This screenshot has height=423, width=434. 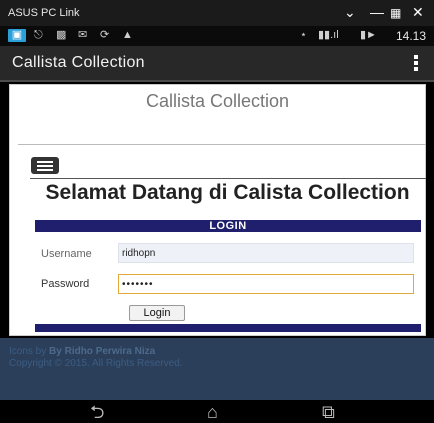 I want to click on back-icon: ⮌, so click(x=97, y=412).